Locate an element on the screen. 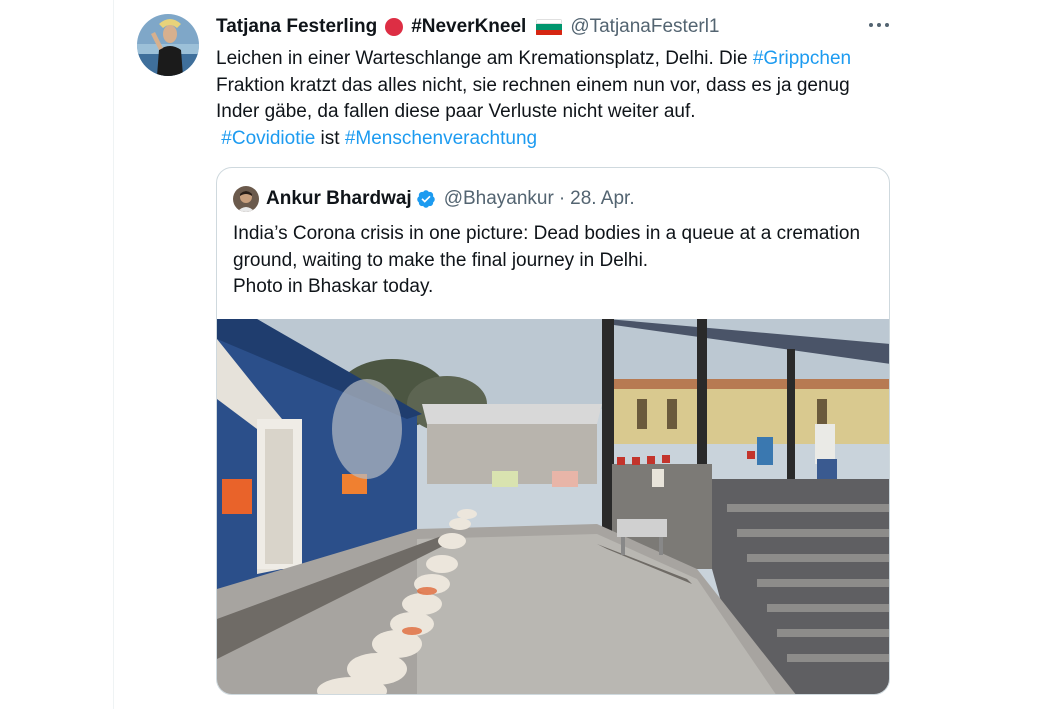  red-circle-emoji-icon is located at coordinates (394, 27).